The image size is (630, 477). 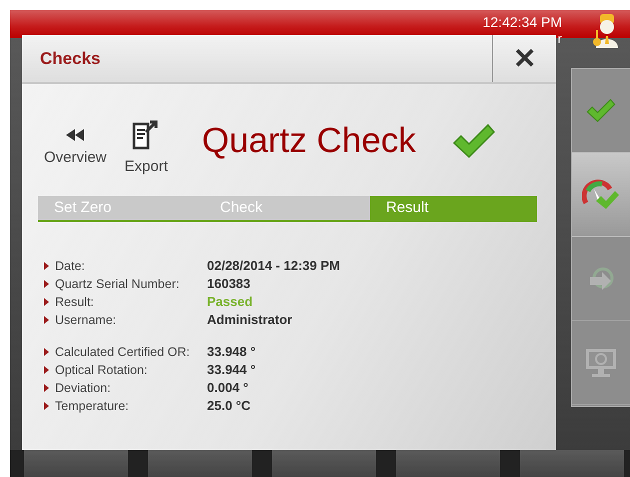 What do you see at coordinates (70, 266) in the screenshot?
I see `field-label: Date:` at bounding box center [70, 266].